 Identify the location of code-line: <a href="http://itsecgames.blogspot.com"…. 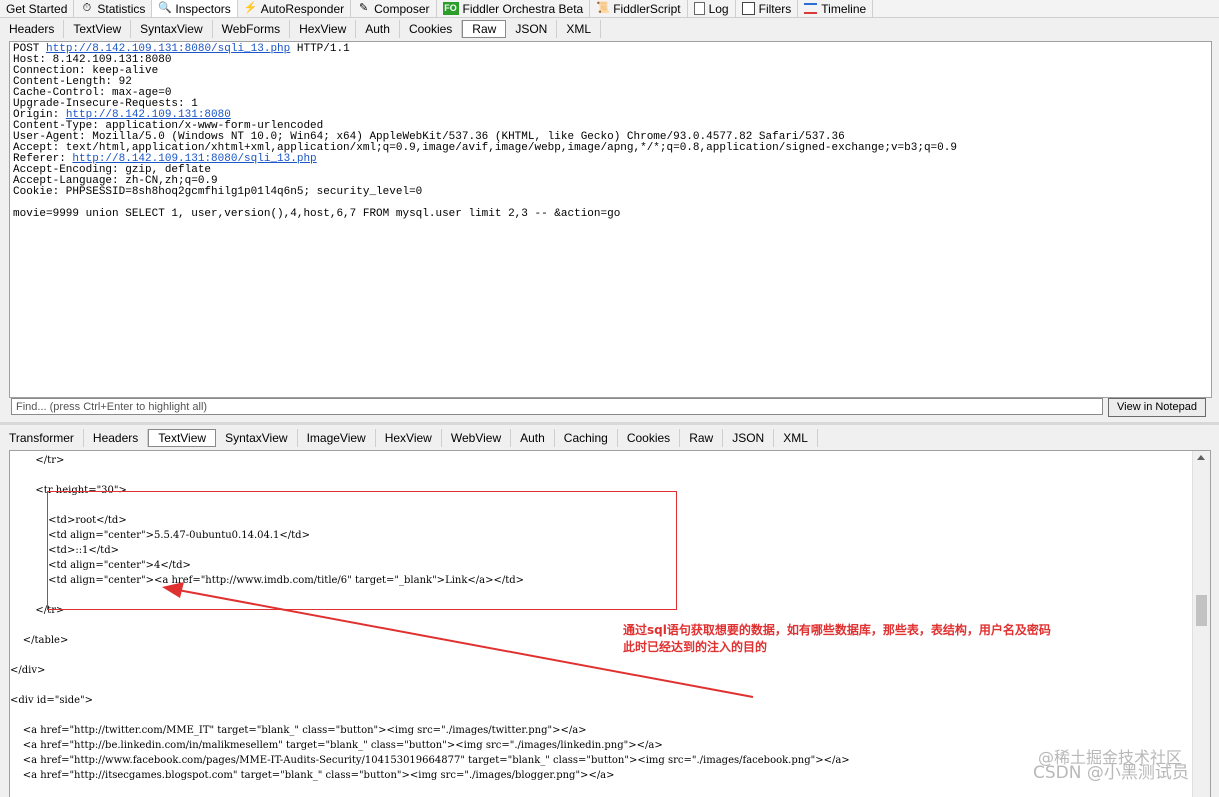
(312, 775).